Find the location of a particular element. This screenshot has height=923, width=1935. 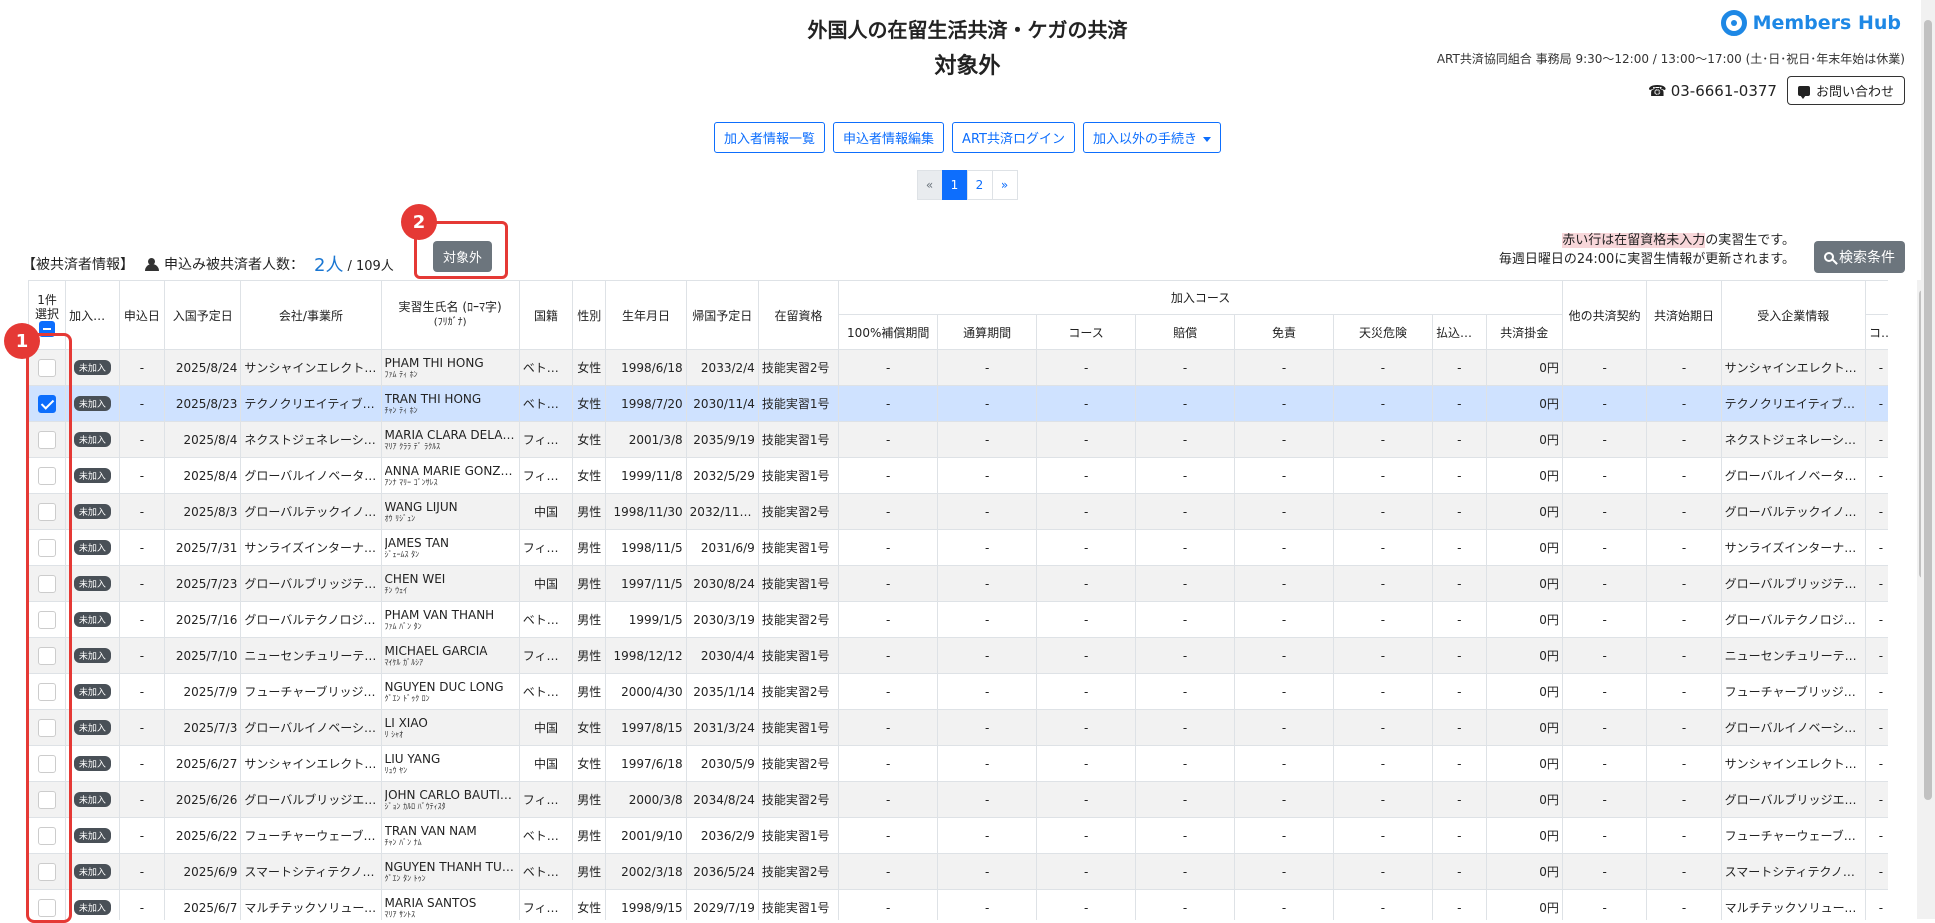

page-title: 外国人の在留生活共済・ケガの共済 is located at coordinates (967, 30).